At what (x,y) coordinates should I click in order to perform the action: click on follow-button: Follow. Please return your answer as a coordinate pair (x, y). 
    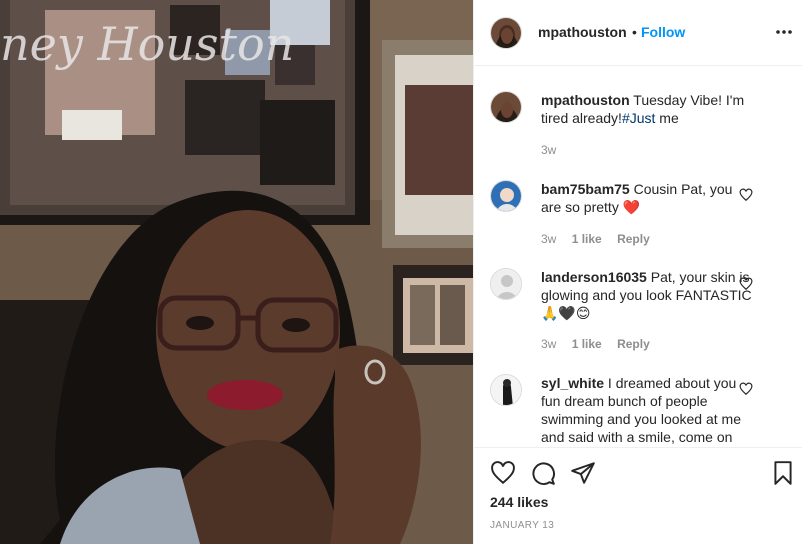
    Looking at the image, I should click on (663, 32).